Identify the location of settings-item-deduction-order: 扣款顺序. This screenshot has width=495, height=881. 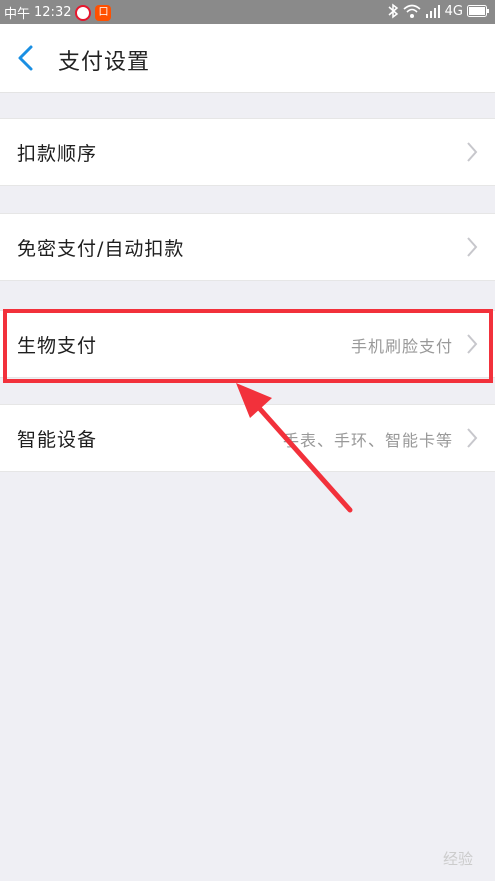
(247, 152).